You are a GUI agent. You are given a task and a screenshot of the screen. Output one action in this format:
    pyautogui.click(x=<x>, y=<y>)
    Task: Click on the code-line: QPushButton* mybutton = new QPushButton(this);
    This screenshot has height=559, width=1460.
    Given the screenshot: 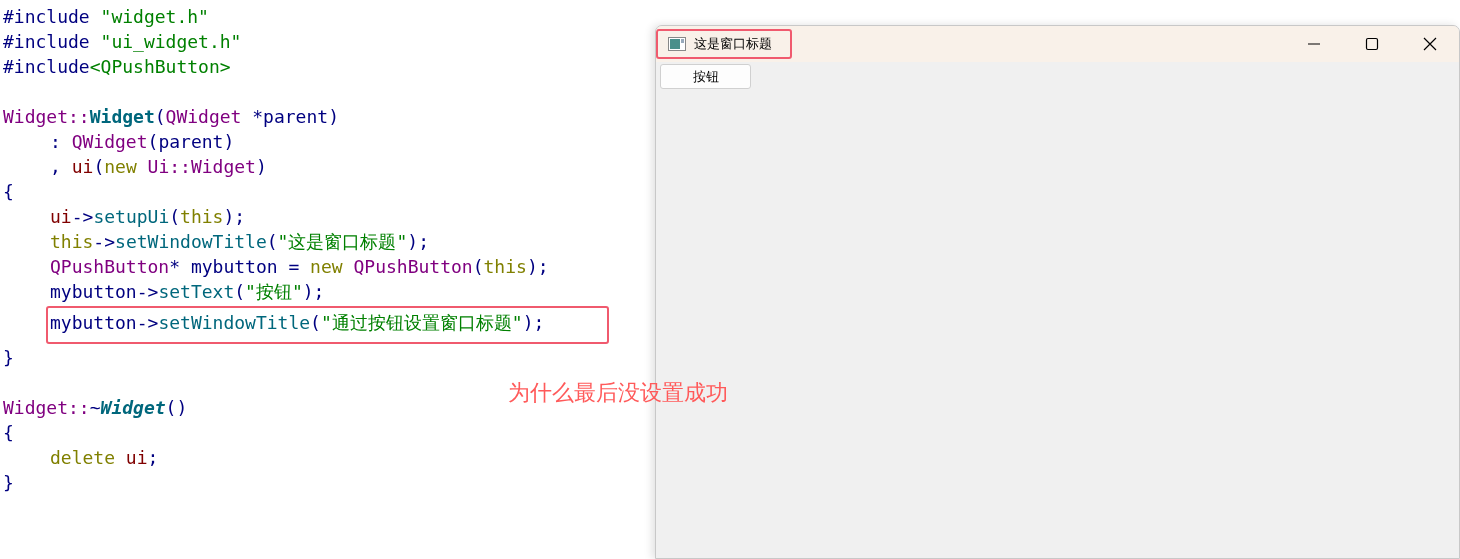 What is the action you would take?
    pyautogui.click(x=299, y=267)
    